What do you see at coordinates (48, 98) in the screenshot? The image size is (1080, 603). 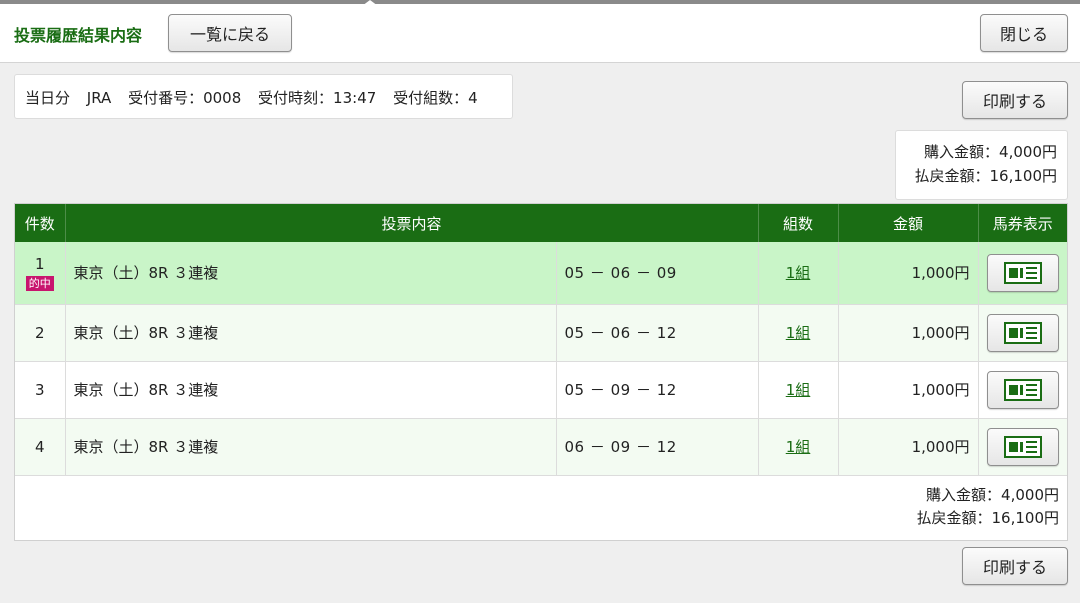 I see `info-day: 当日分` at bounding box center [48, 98].